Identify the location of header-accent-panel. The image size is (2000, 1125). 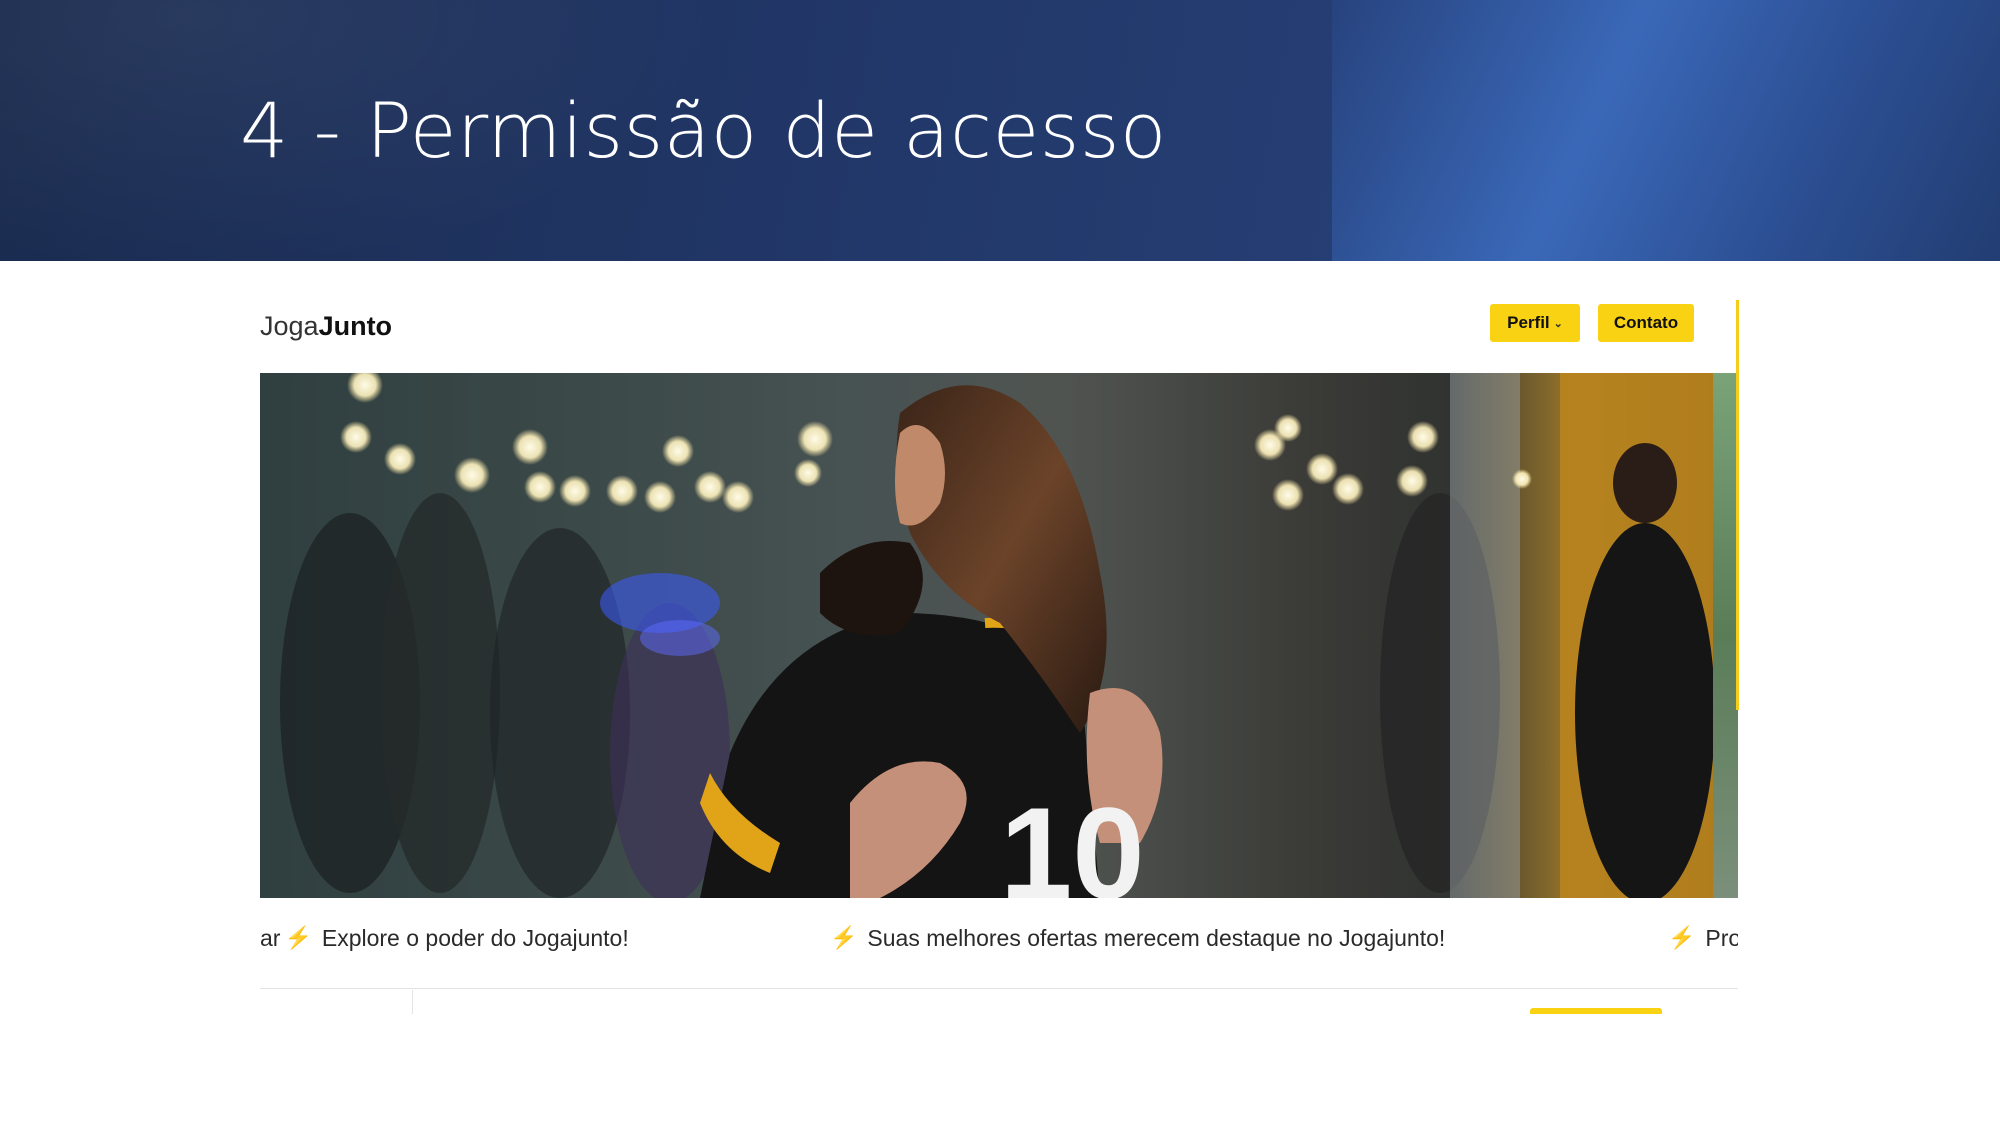
(1666, 130).